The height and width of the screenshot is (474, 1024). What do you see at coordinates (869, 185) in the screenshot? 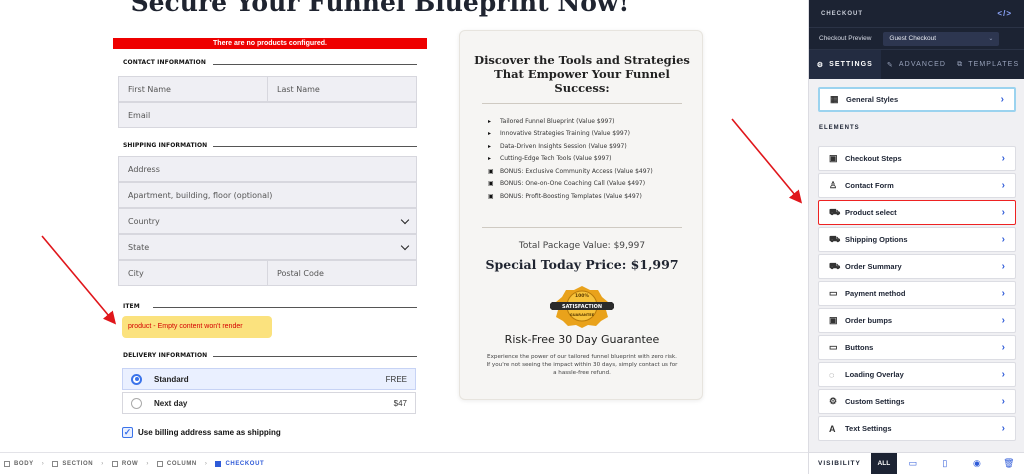
I see `sidebar-item-label: Contact Form` at bounding box center [869, 185].